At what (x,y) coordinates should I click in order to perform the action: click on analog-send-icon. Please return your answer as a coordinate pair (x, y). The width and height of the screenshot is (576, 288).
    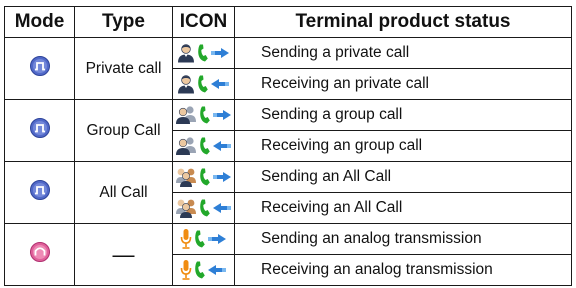
    Looking at the image, I should click on (203, 239).